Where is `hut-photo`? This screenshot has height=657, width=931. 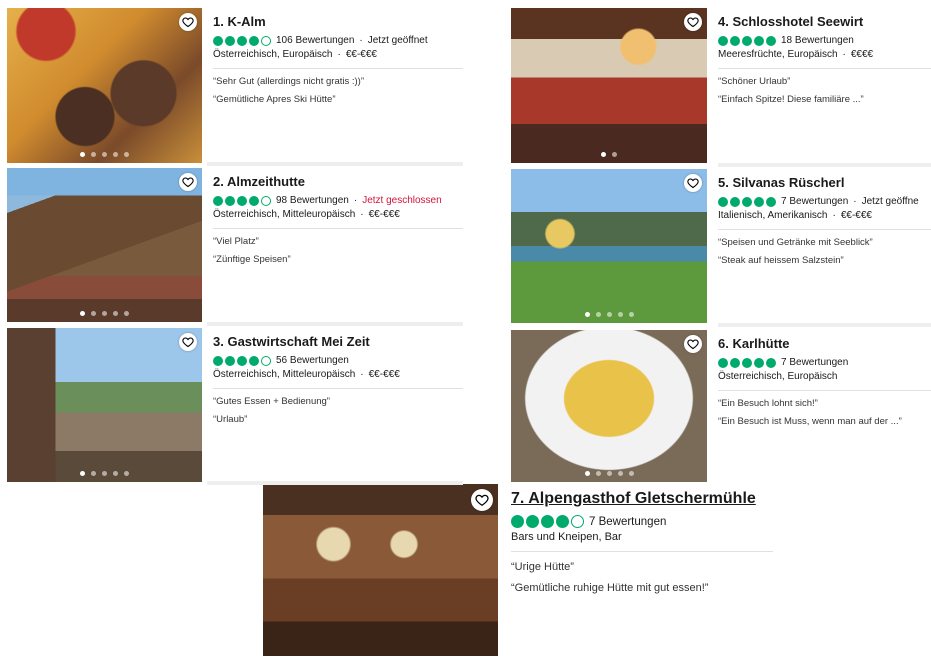 hut-photo is located at coordinates (104, 245).